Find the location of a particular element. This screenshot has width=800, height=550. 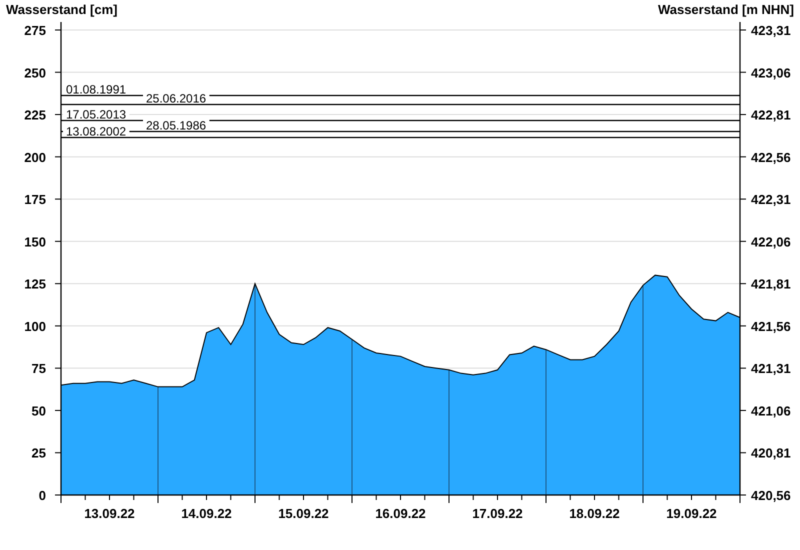

axis-title: Wasserstand [m NHN] is located at coordinates (726, 9).